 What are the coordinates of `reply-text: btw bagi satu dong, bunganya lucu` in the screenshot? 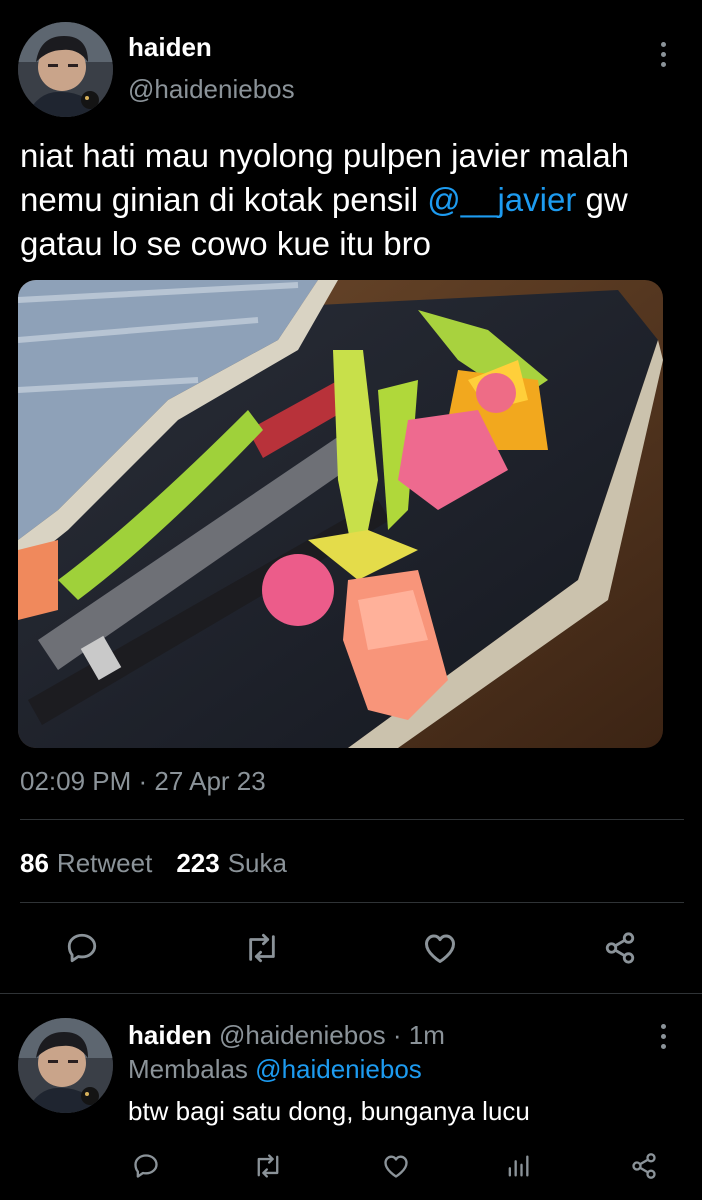 It's located at (329, 1111).